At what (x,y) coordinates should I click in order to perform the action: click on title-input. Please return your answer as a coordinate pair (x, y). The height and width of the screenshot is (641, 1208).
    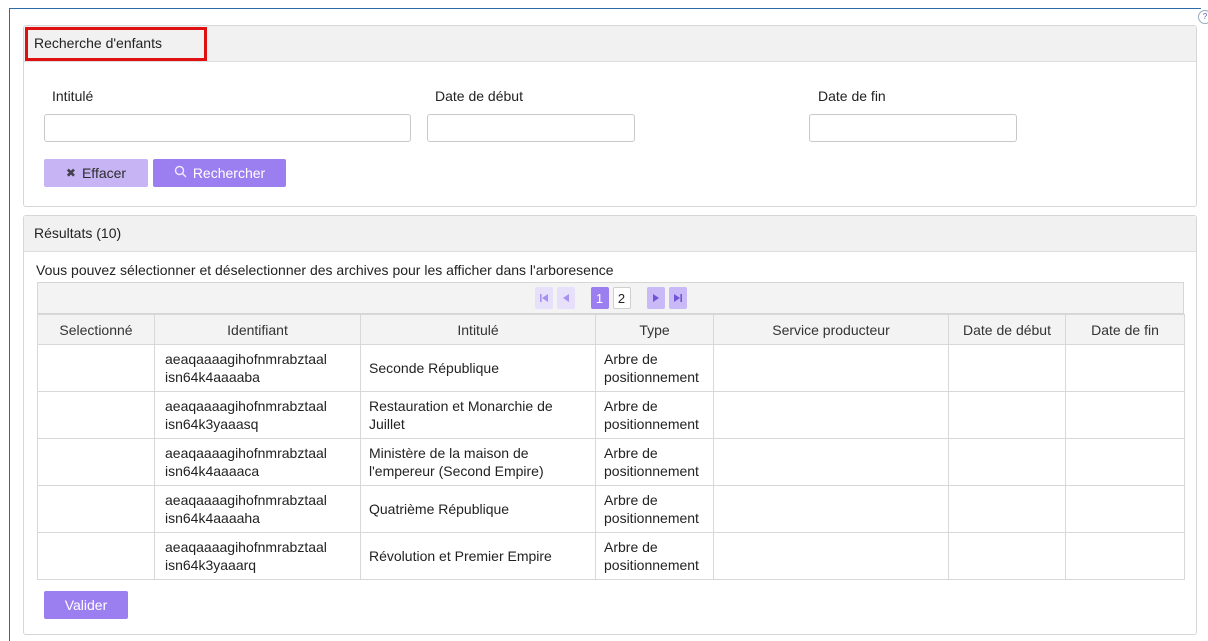
    Looking at the image, I should click on (227, 128).